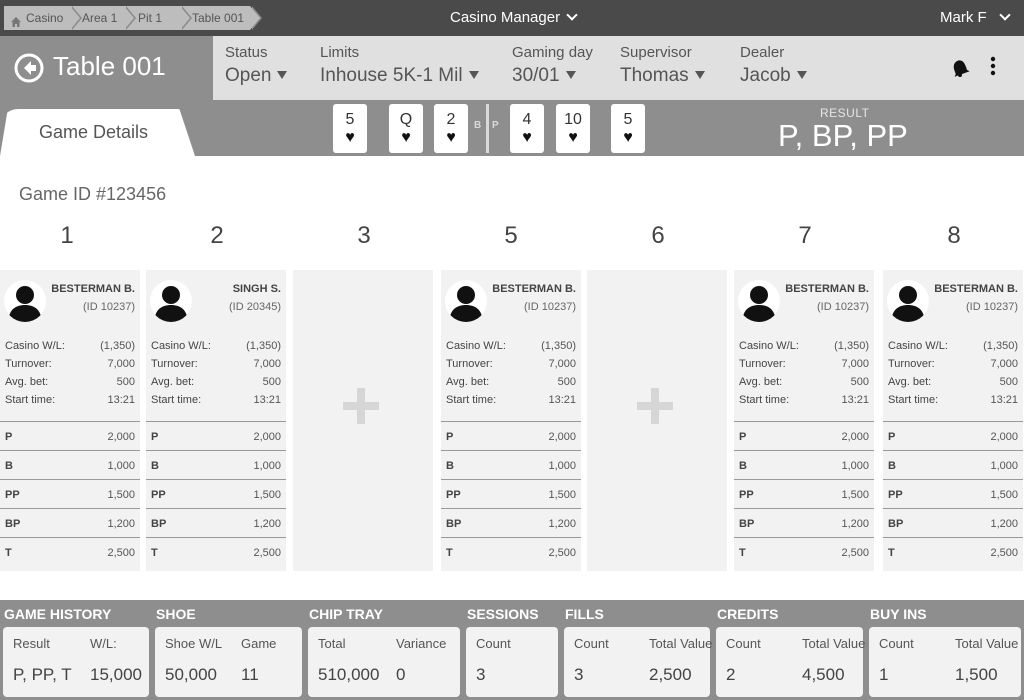 This screenshot has height=700, width=1024. I want to click on panel-box: Count 3 Total Value 2,500, so click(638, 662).